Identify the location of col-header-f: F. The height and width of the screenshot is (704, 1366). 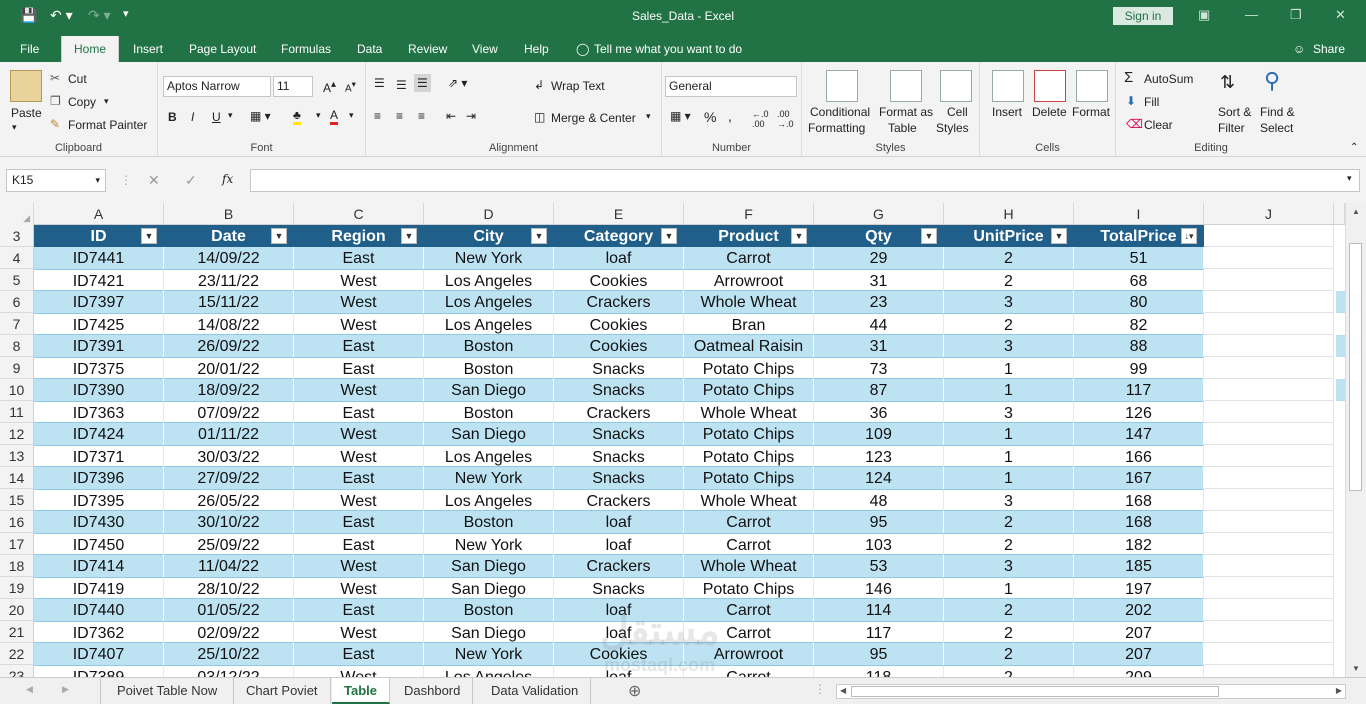
(749, 214).